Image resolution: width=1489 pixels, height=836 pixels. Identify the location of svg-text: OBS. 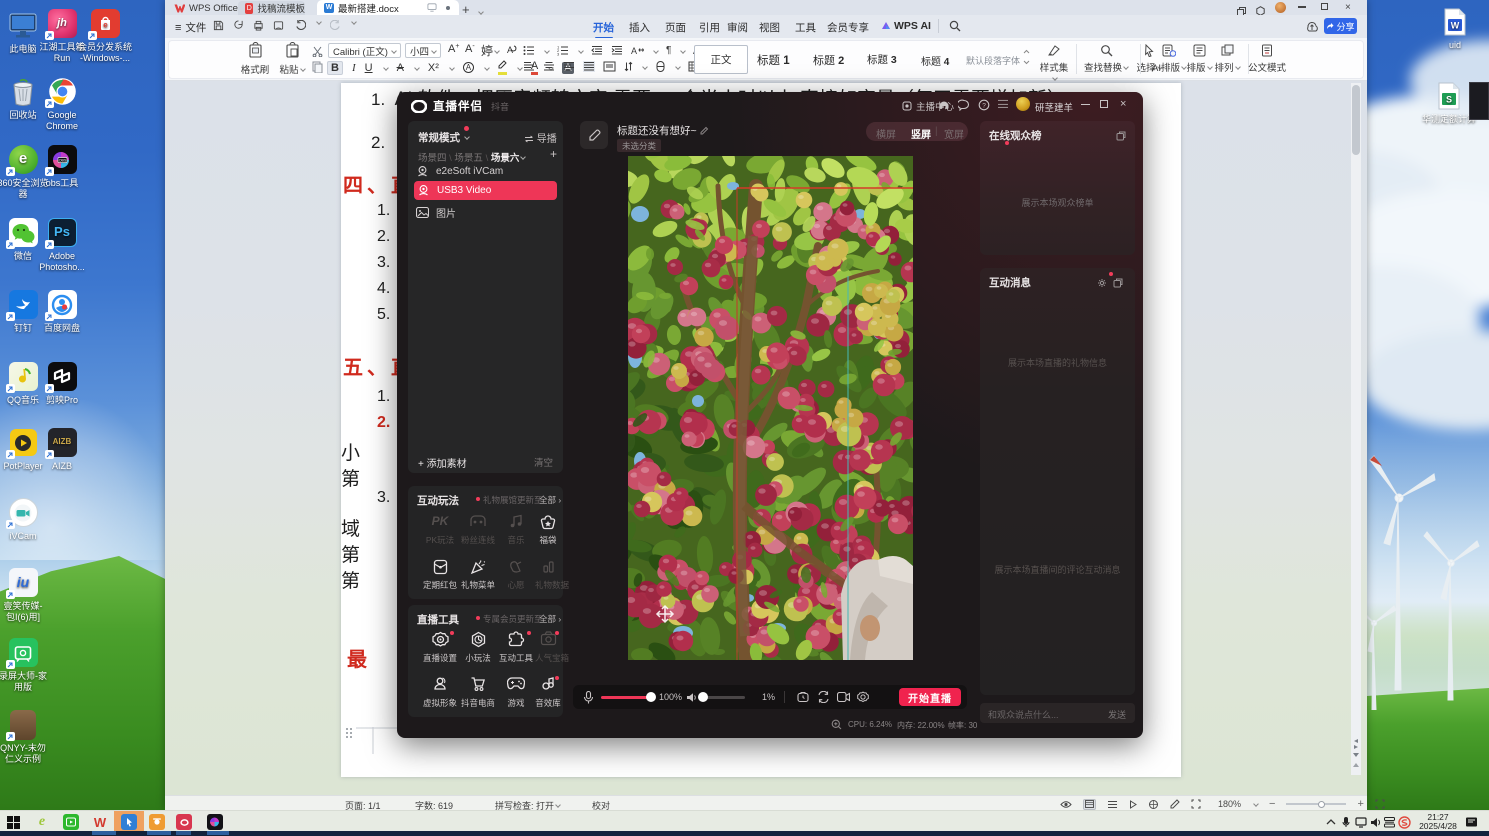
(63, 160).